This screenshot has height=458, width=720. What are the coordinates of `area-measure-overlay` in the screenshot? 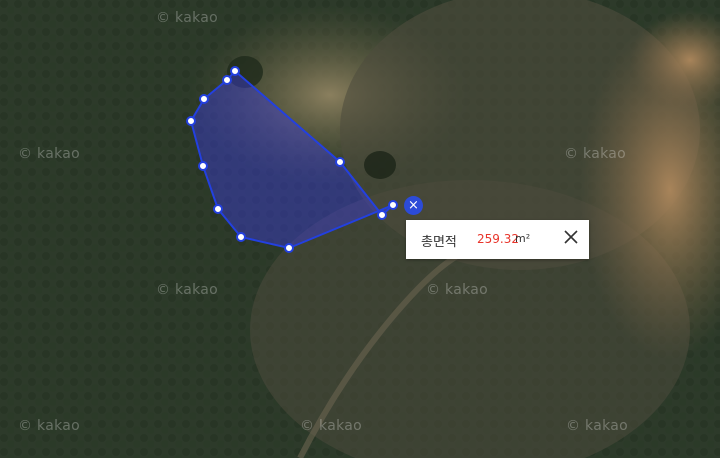 It's located at (292, 159).